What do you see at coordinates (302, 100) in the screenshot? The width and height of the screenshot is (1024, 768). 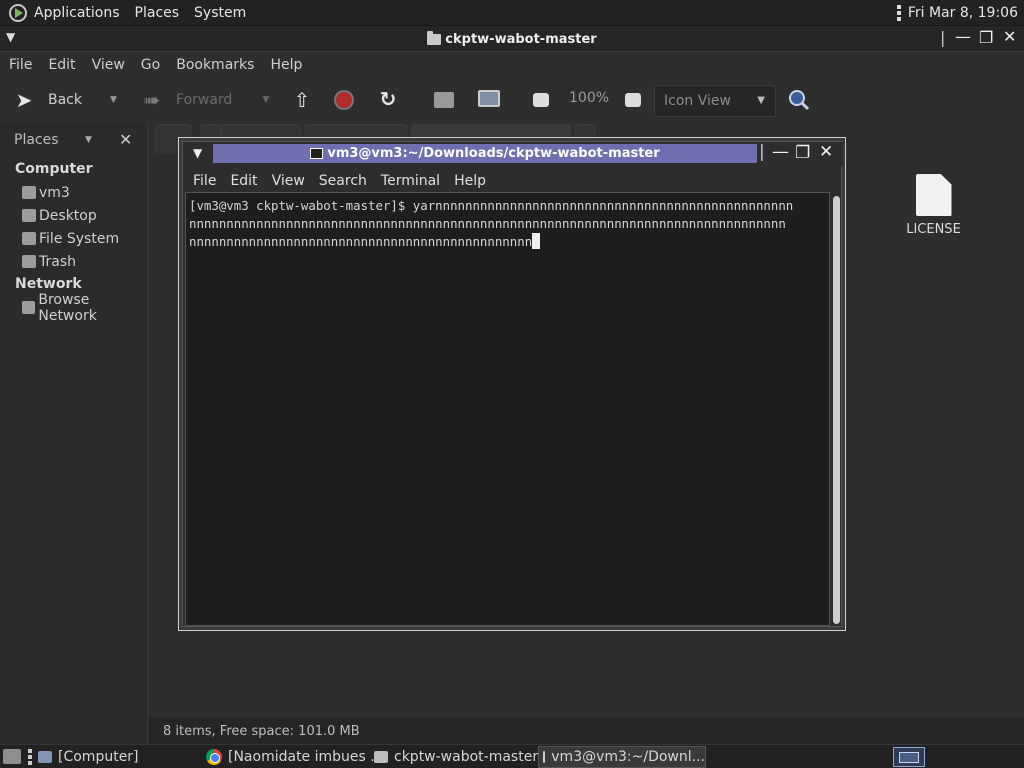 I see `up-arrow-icon: ⇧` at bounding box center [302, 100].